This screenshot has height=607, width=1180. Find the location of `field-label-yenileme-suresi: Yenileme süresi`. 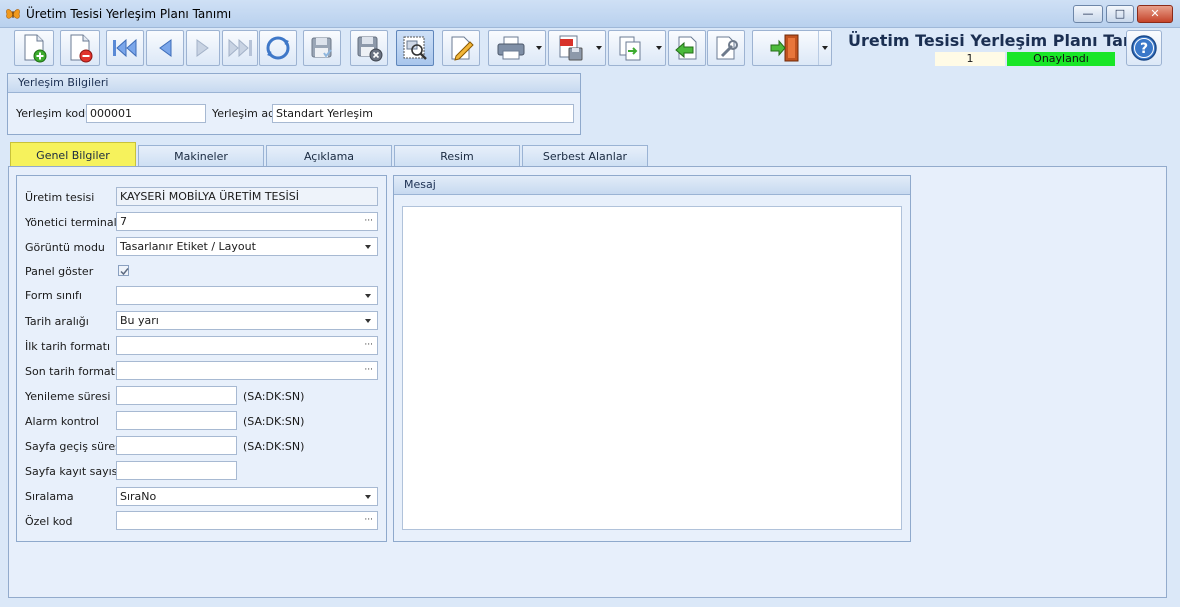

field-label-yenileme-suresi: Yenileme süresi is located at coordinates (68, 396).